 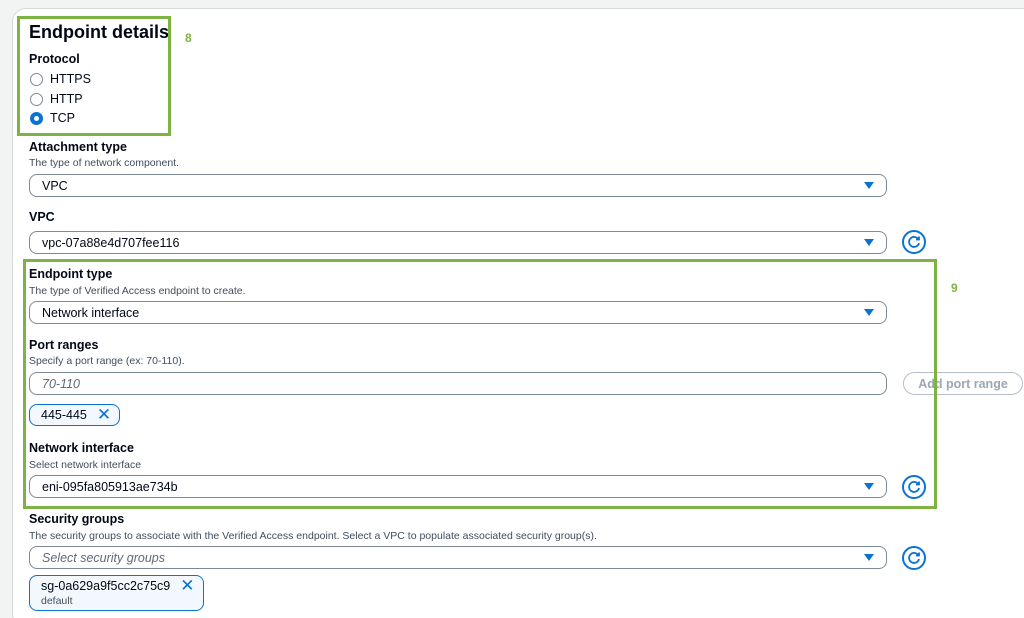 I want to click on refresh-vpc-button, so click(x=914, y=242).